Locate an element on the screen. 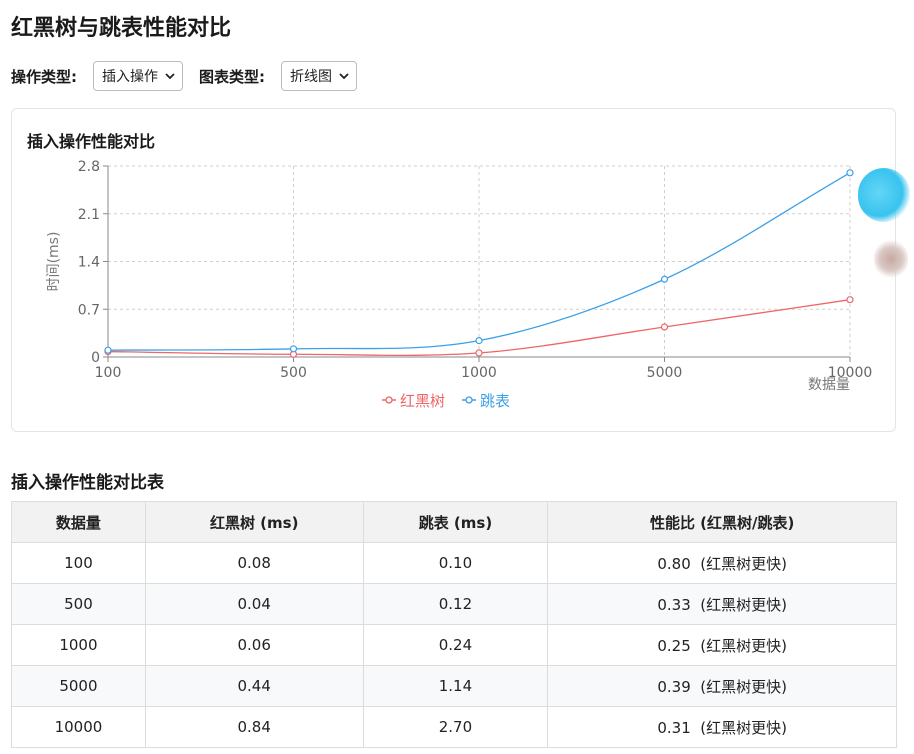  chart-type-select: 折线图 is located at coordinates (319, 76).